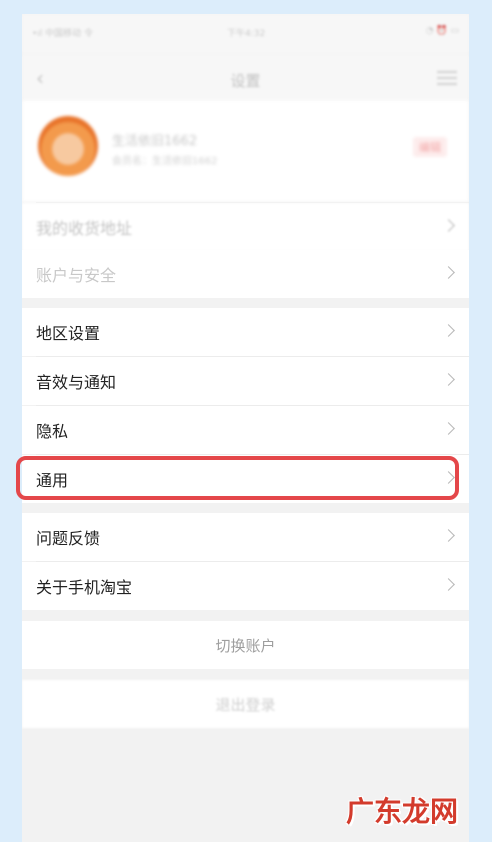 Image resolution: width=492 pixels, height=842 pixels. I want to click on avatar, so click(68, 146).